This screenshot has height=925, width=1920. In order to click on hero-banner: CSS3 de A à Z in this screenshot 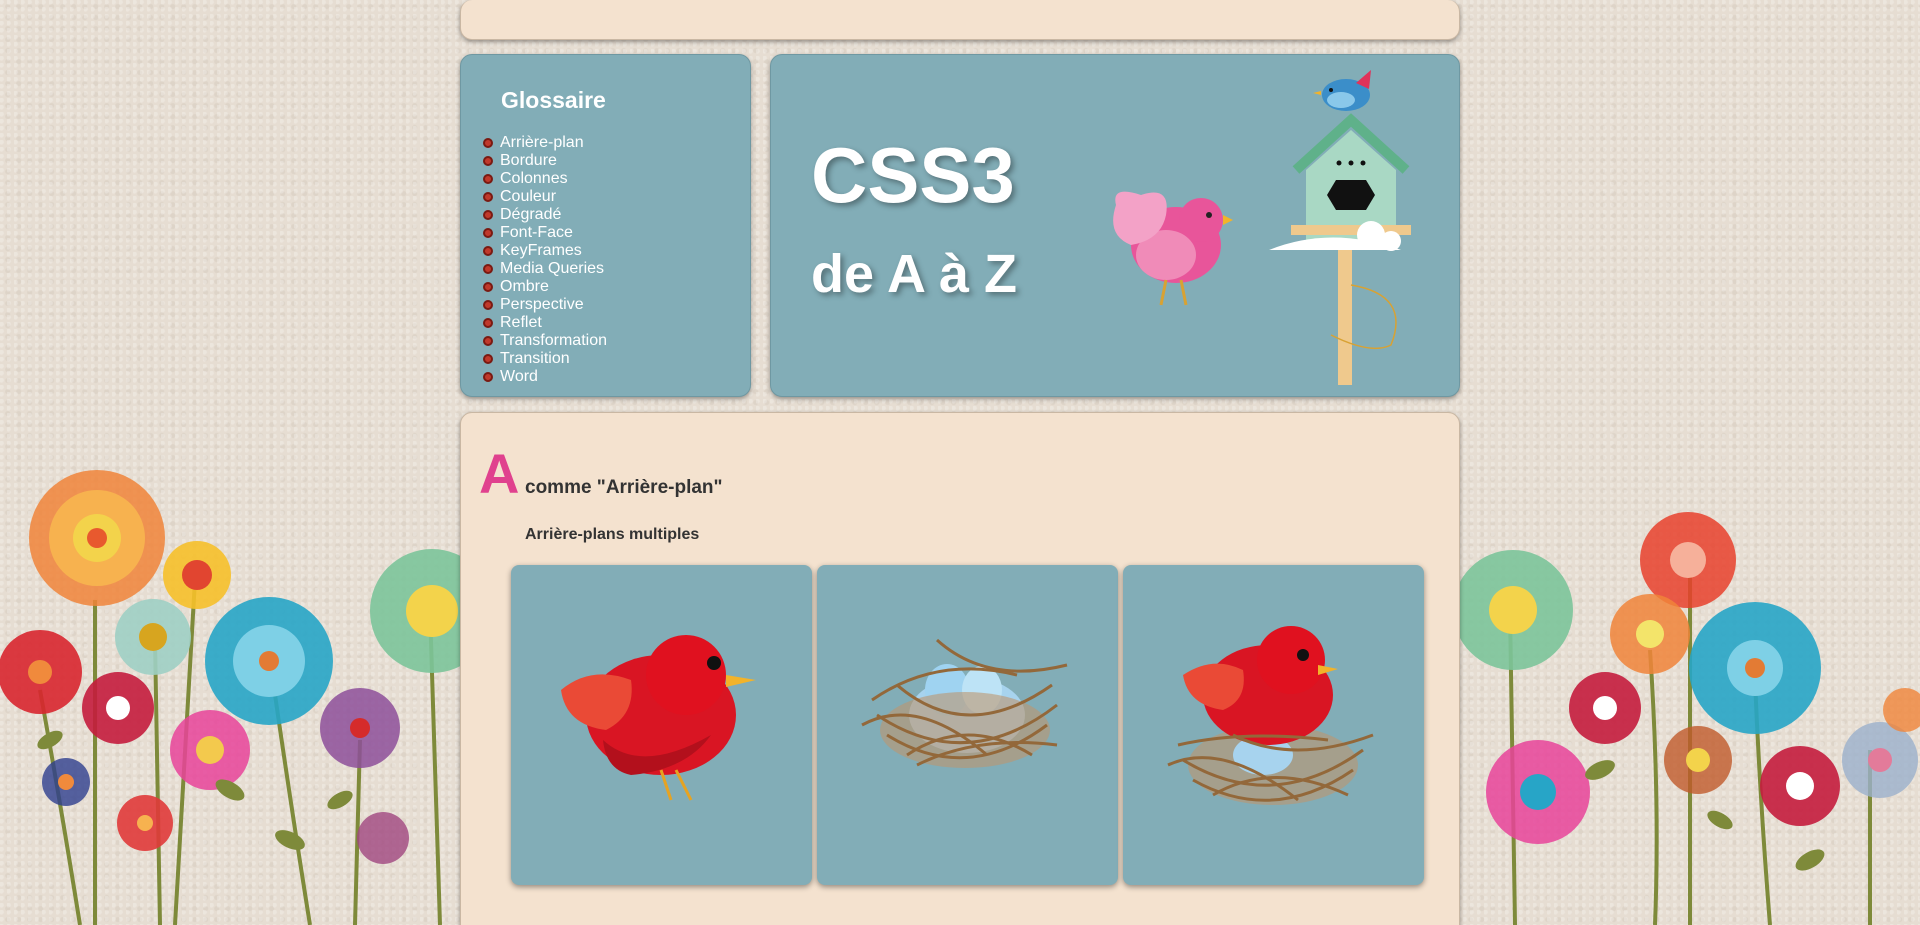, I will do `click(1115, 225)`.